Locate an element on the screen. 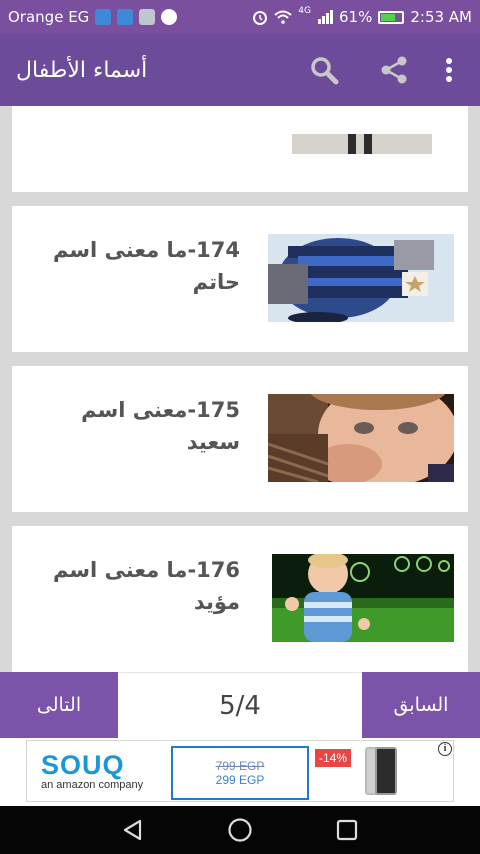  souq-tagline: an amazon company is located at coordinates (92, 785).